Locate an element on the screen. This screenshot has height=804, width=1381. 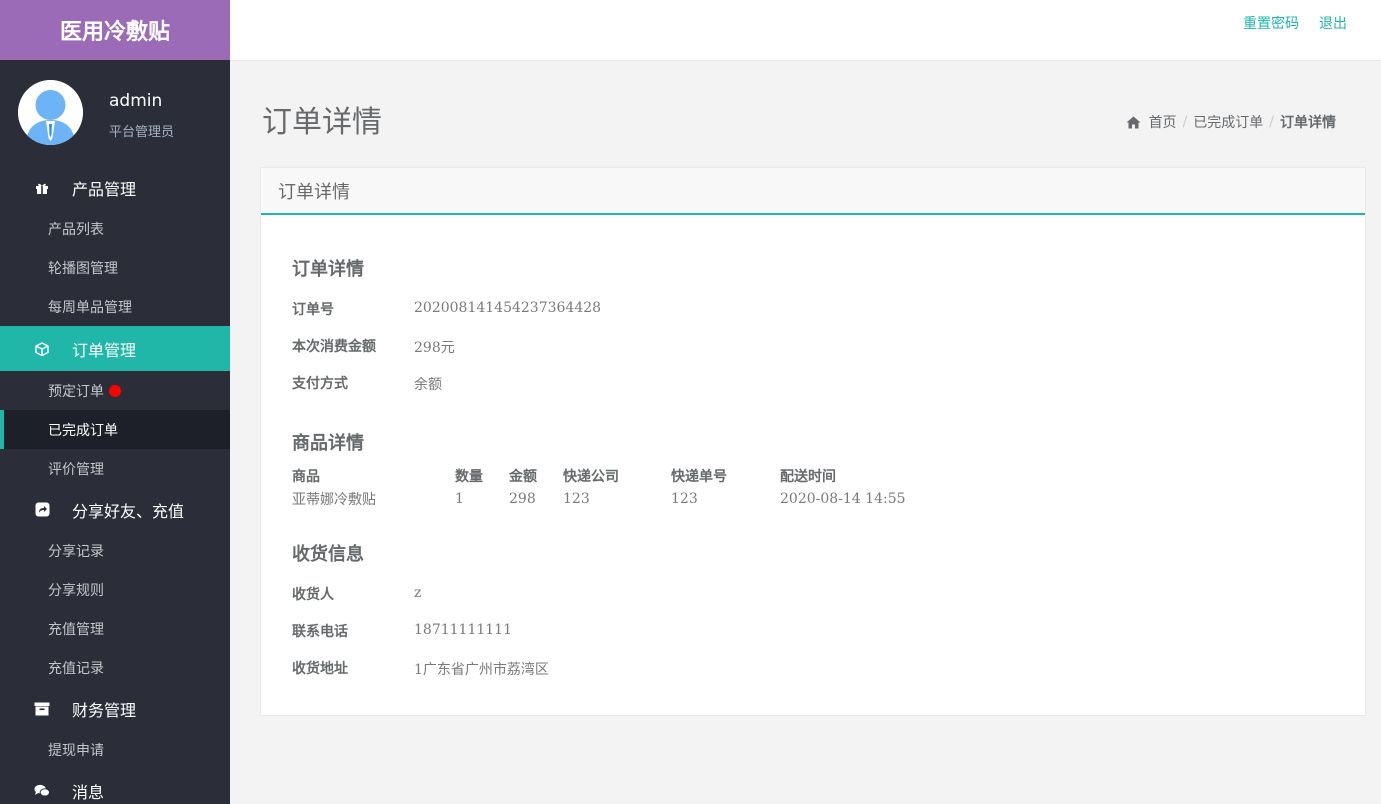
nav-group-finance: 财务管理 is located at coordinates (115, 708).